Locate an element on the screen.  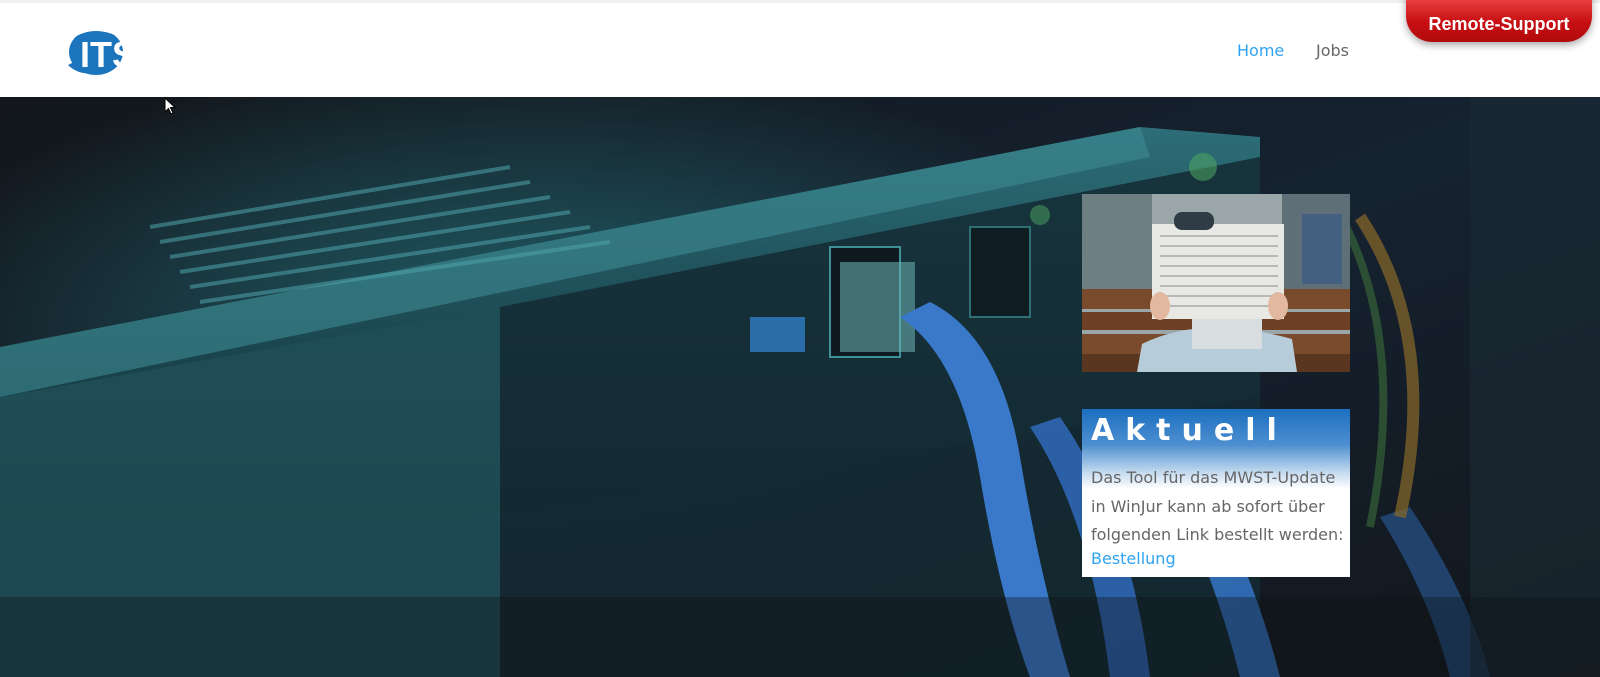
nav-home: Home is located at coordinates (1260, 50).